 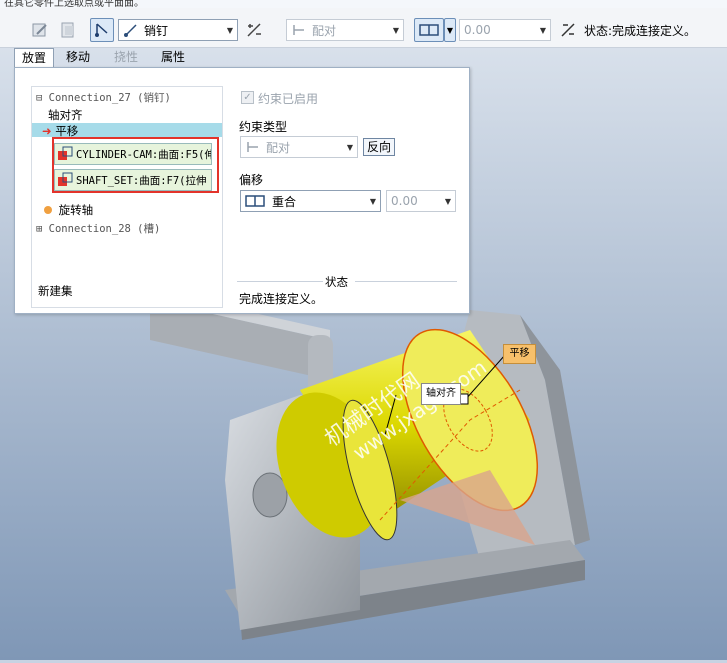 What do you see at coordinates (379, 147) in the screenshot?
I see `reverse-button: 反向` at bounding box center [379, 147].